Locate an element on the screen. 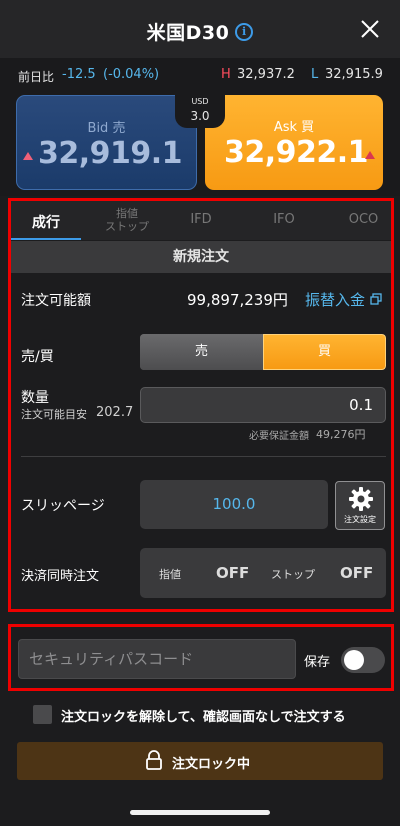 The height and width of the screenshot is (826, 400). settle-stop-label: ストップ is located at coordinates (293, 574).